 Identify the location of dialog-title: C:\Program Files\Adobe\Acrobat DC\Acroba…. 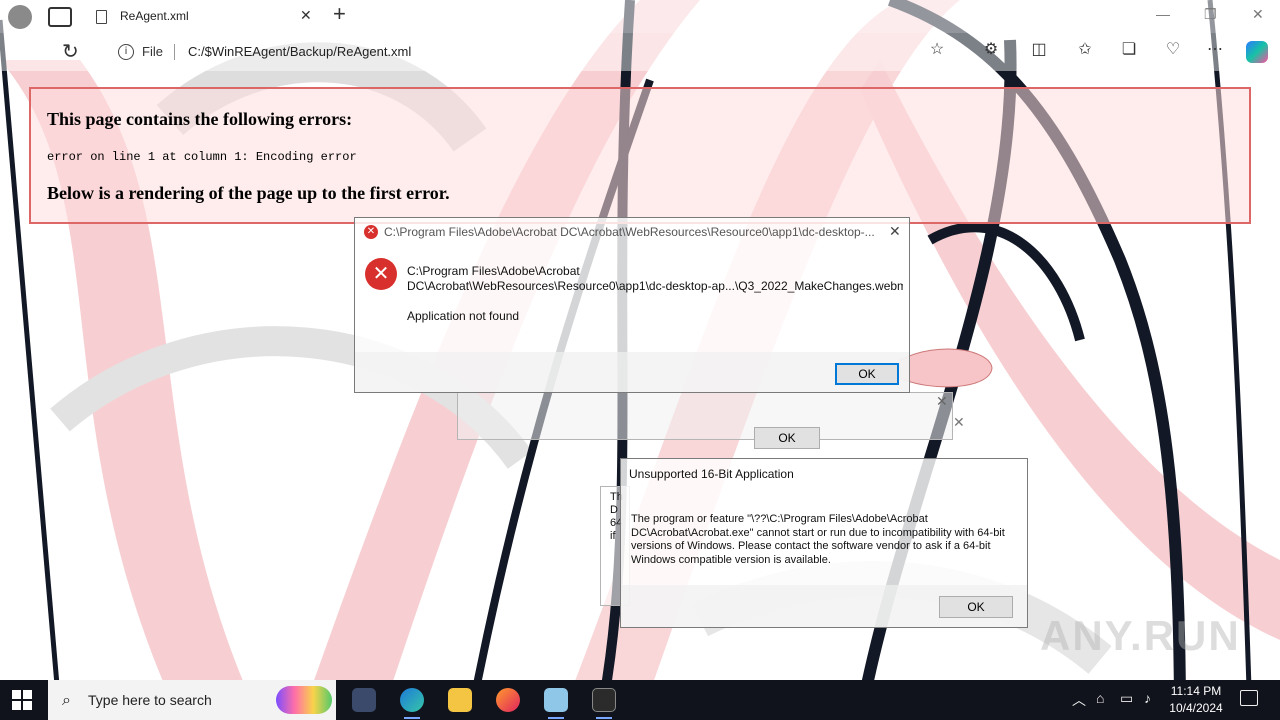
(629, 232).